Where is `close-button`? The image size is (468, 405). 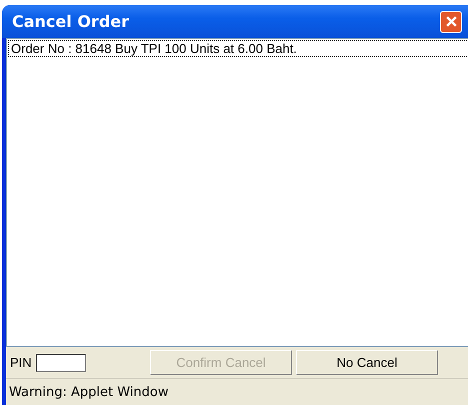
close-button is located at coordinates (451, 21).